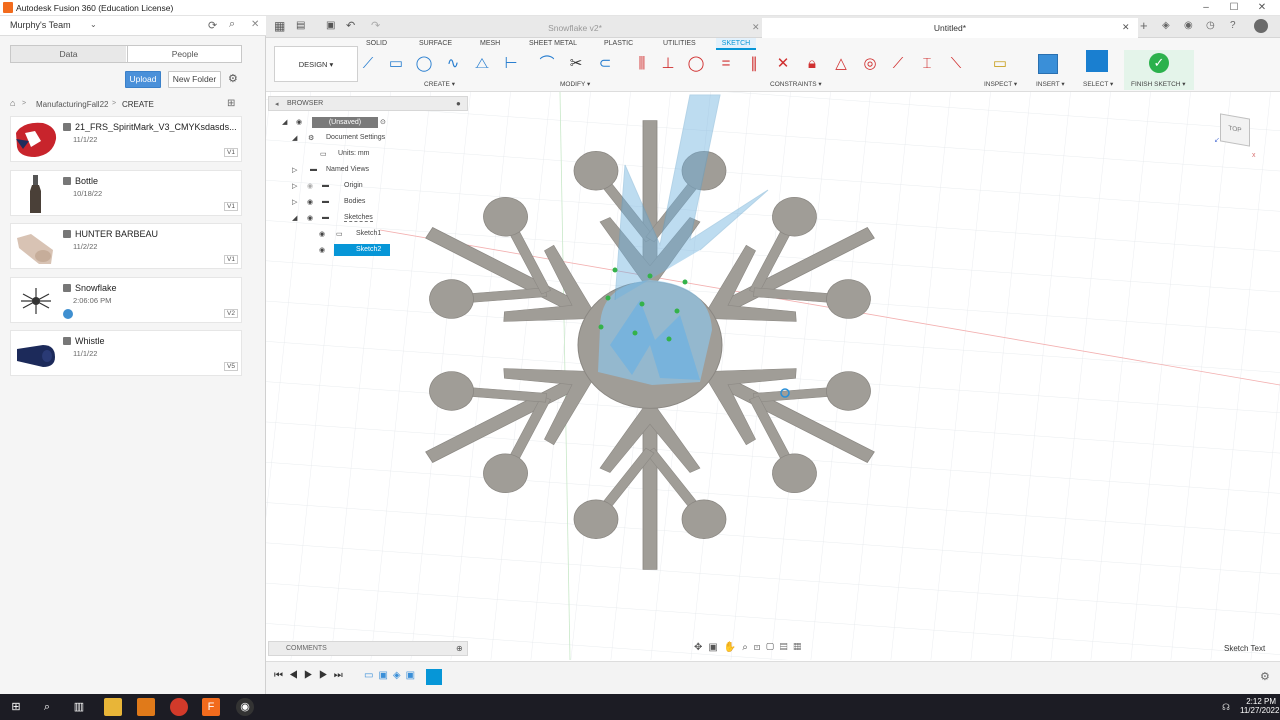 The height and width of the screenshot is (720, 1280). What do you see at coordinates (1159, 63) in the screenshot?
I see `checkmark-icon: ✓` at bounding box center [1159, 63].